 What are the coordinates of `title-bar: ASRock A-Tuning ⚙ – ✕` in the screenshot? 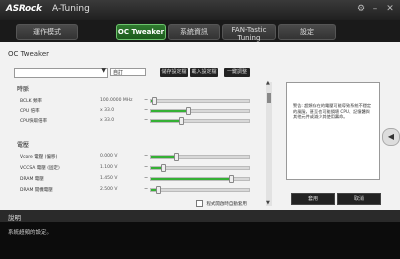 It's located at (200, 10).